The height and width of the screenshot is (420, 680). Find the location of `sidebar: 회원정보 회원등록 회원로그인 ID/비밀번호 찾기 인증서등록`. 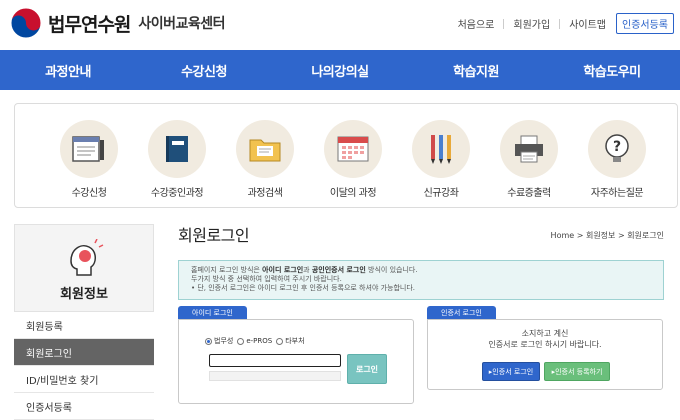

sidebar: 회원정보 회원등록 회원로그인 ID/비밀번호 찾기 인증서등록 is located at coordinates (84, 322).